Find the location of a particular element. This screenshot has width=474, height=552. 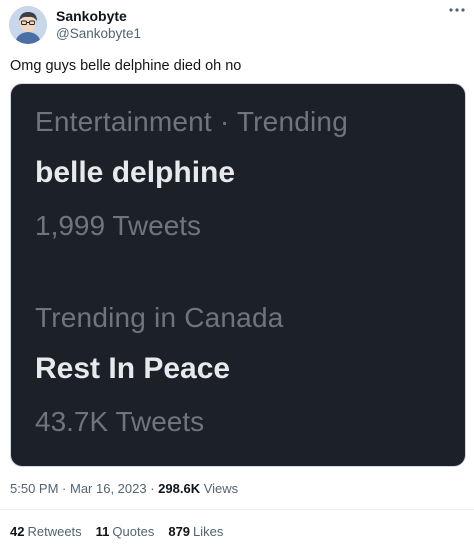

quotes-count: 11 is located at coordinates (102, 531).